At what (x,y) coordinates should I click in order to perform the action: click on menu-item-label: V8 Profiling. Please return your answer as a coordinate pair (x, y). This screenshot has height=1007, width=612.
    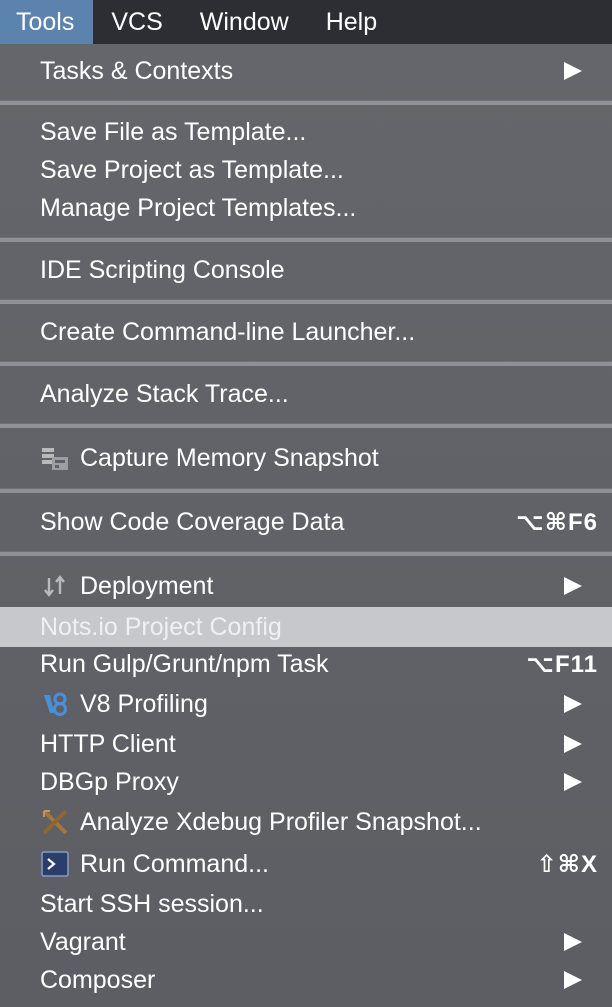
    Looking at the image, I should click on (144, 703).